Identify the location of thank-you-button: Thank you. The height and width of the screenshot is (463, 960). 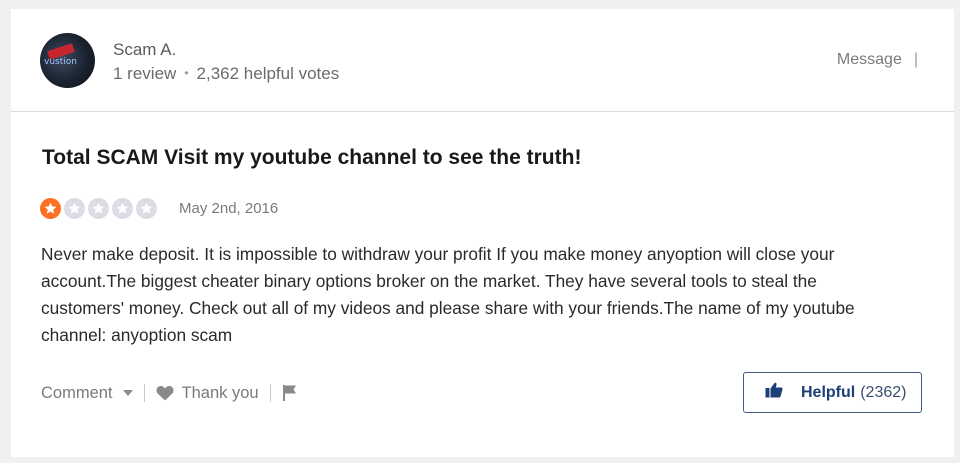
(207, 393).